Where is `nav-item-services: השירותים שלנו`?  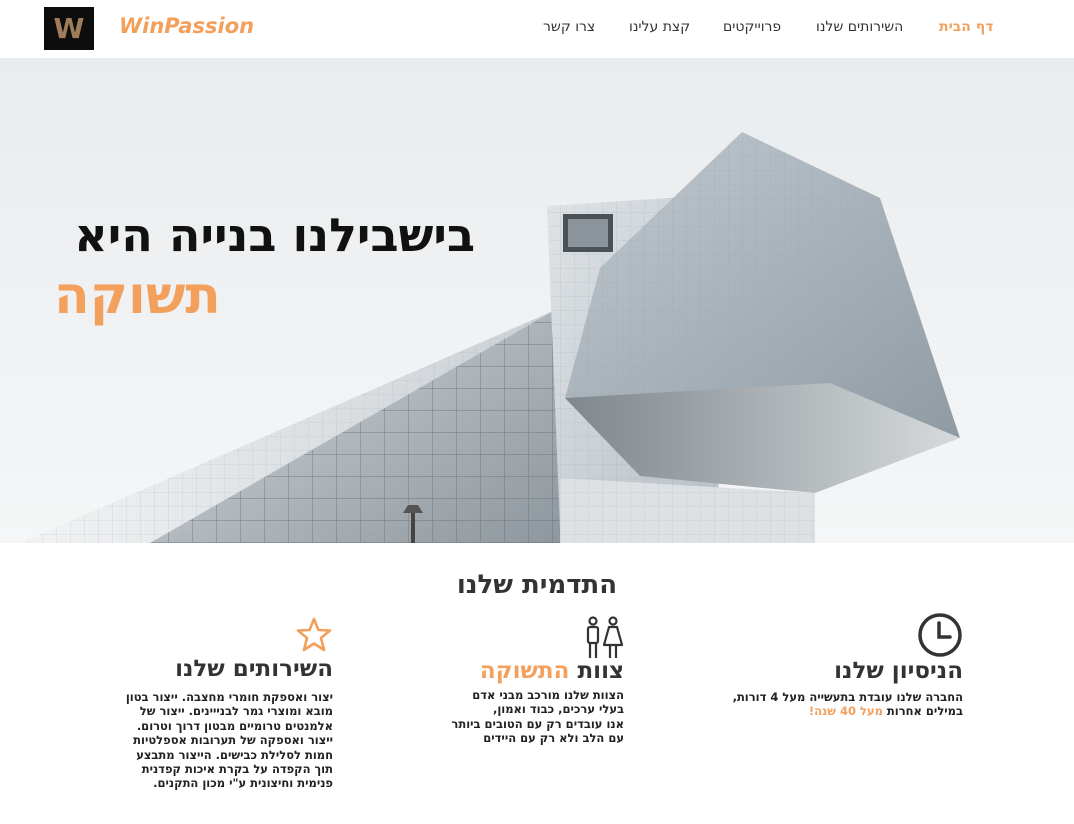
nav-item-services: השירותים שלנו is located at coordinates (859, 27).